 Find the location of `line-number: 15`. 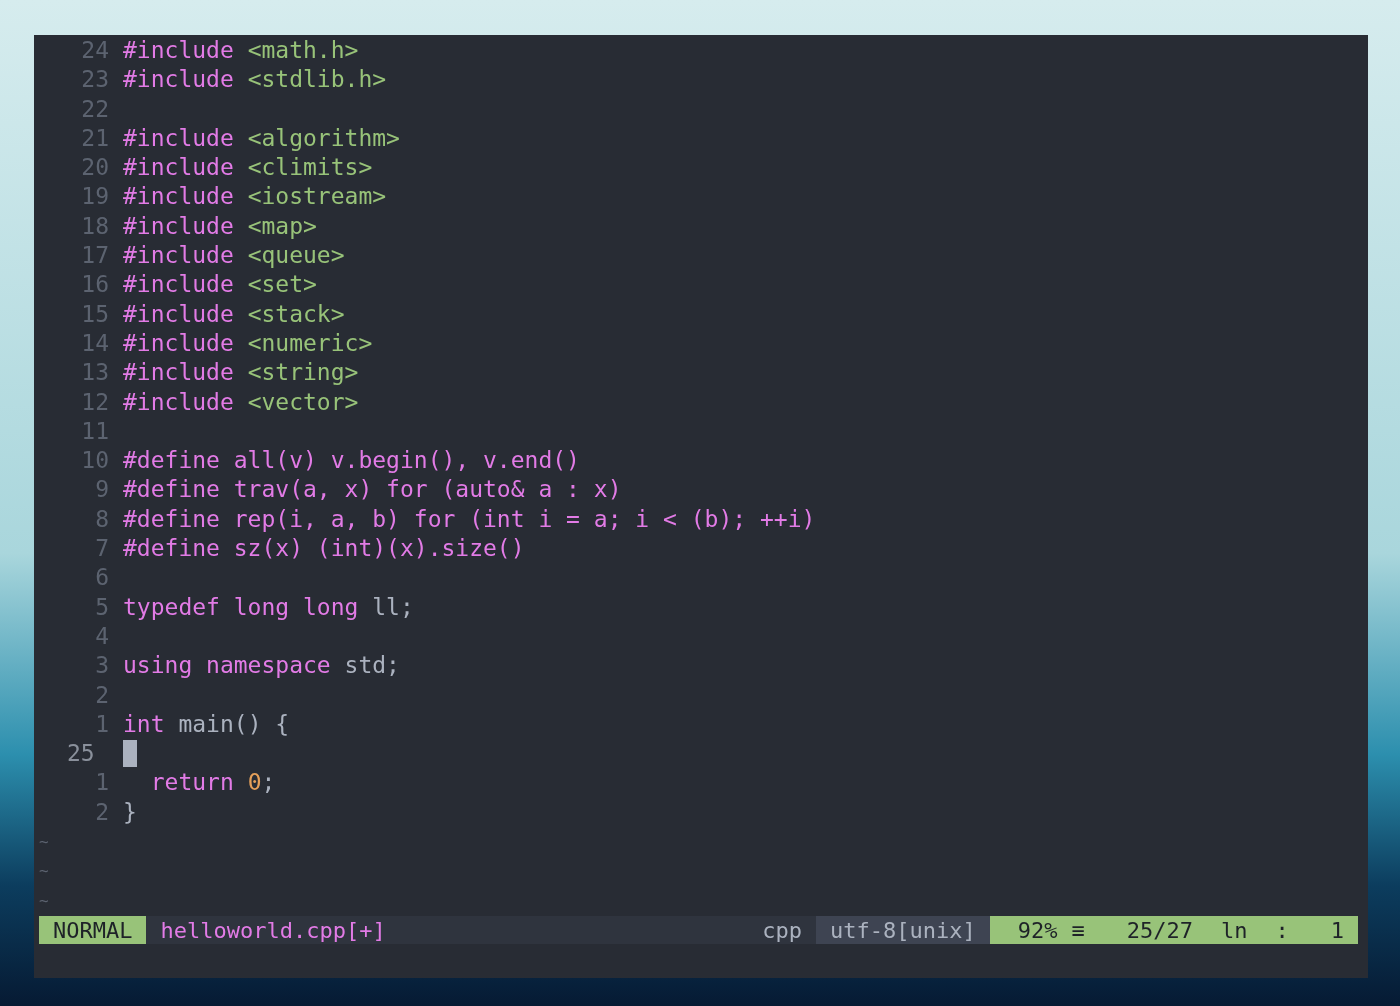

line-number: 15 is located at coordinates (94, 314).